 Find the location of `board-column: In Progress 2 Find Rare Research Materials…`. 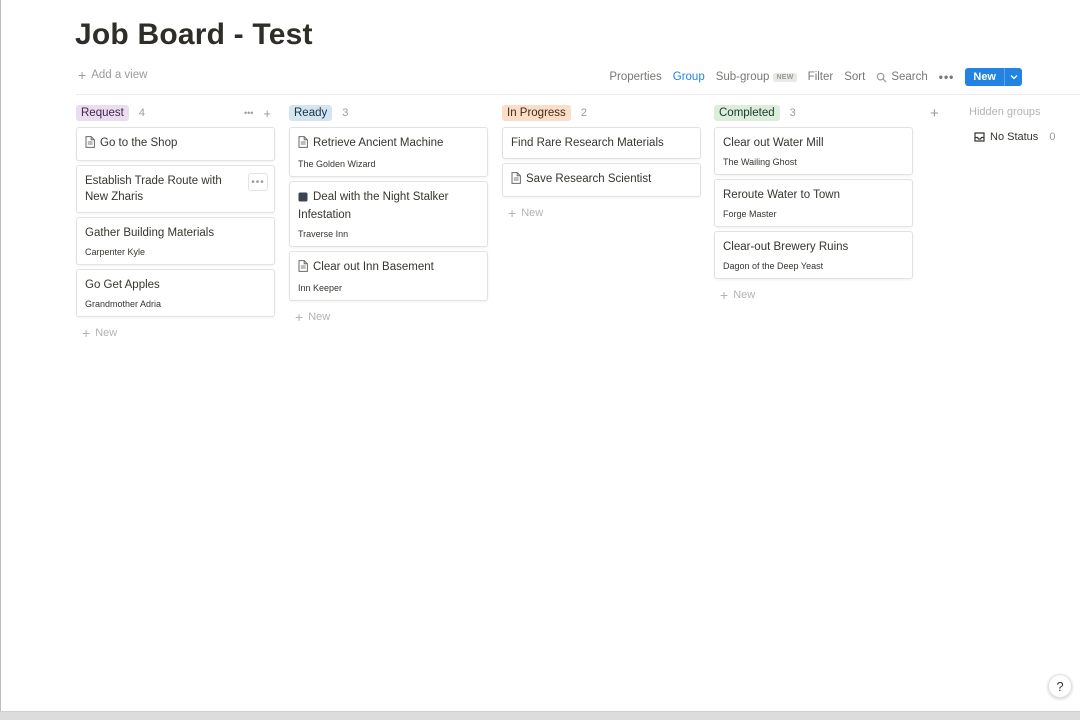

board-column: In Progress 2 Find Rare Research Materials… is located at coordinates (601, 164).